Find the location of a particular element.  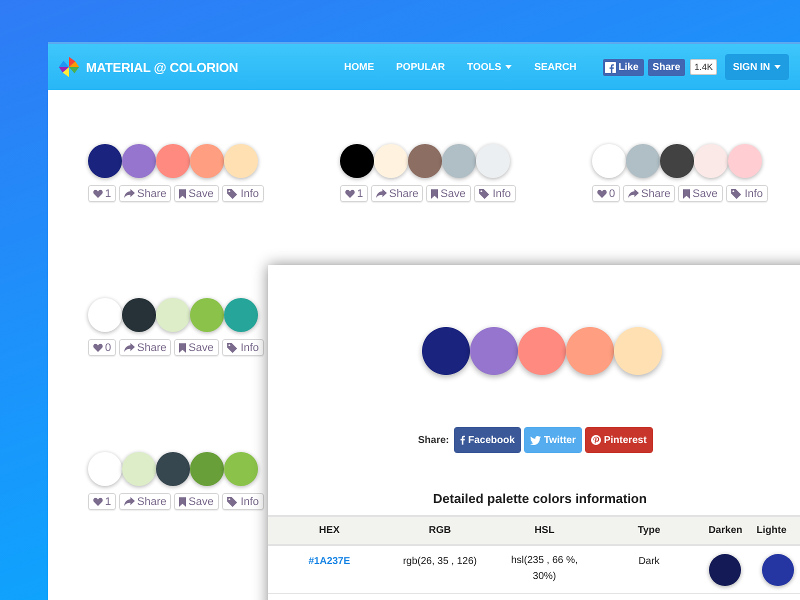

table-cell: rgb(26, 35 , 126) is located at coordinates (439, 561).